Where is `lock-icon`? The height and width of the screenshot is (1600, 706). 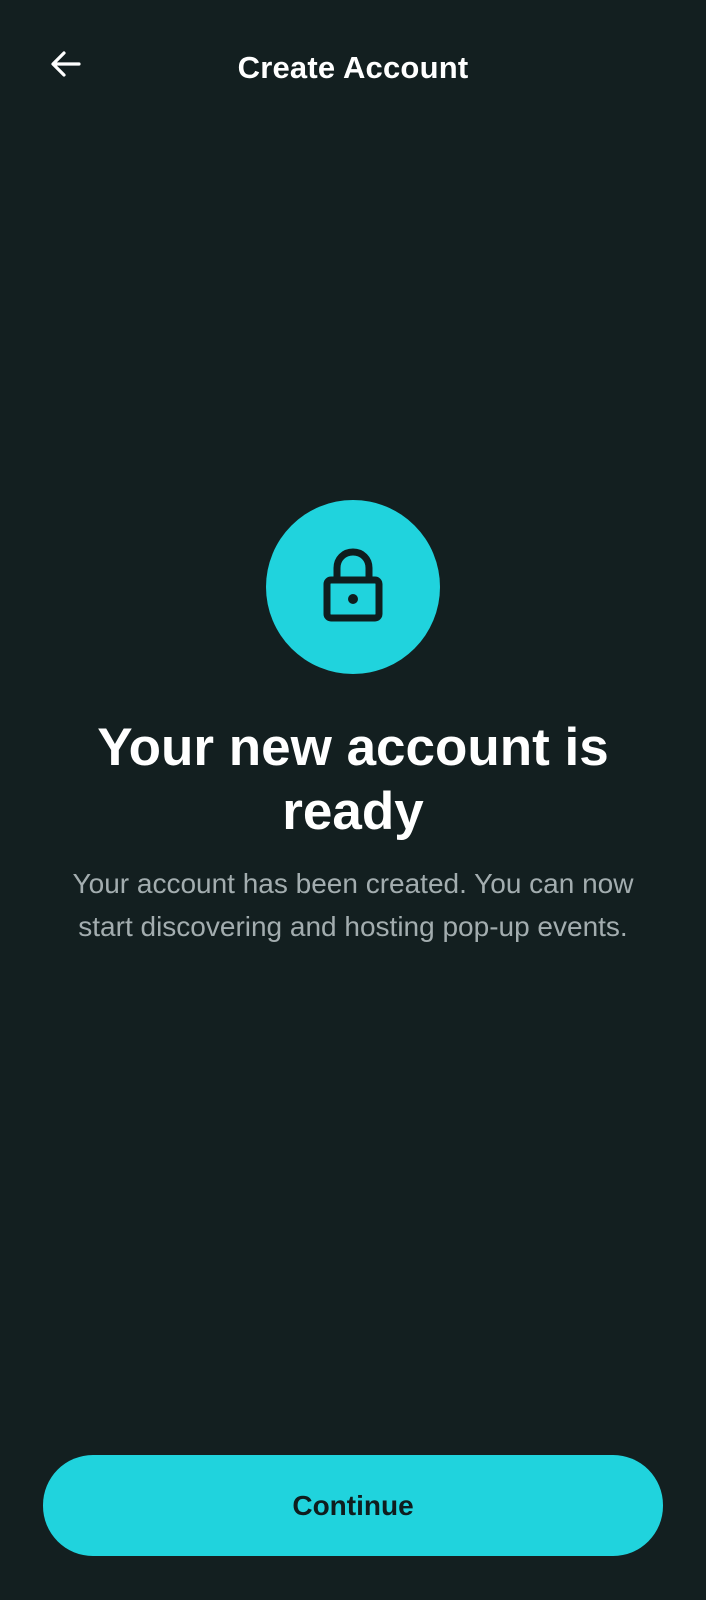
lock-icon is located at coordinates (353, 587).